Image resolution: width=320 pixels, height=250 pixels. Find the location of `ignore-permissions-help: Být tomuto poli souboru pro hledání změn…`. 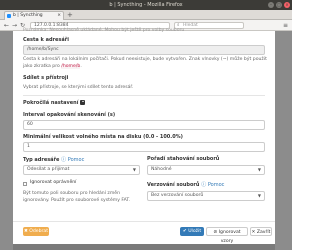

ignore-permissions-help: Být tomuto poli souboru pro hledání změn… is located at coordinates (77, 197).